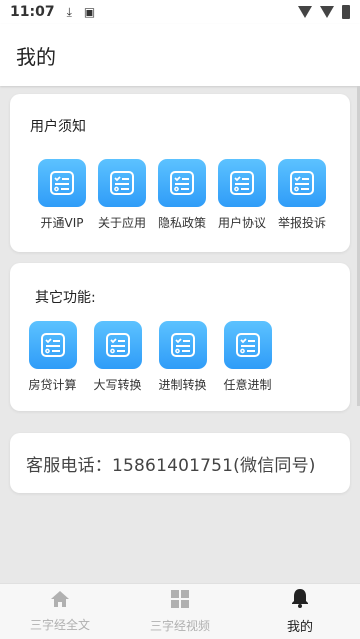 The width and height of the screenshot is (360, 639). I want to click on base-convert-button: 进制转换, so click(182, 357).